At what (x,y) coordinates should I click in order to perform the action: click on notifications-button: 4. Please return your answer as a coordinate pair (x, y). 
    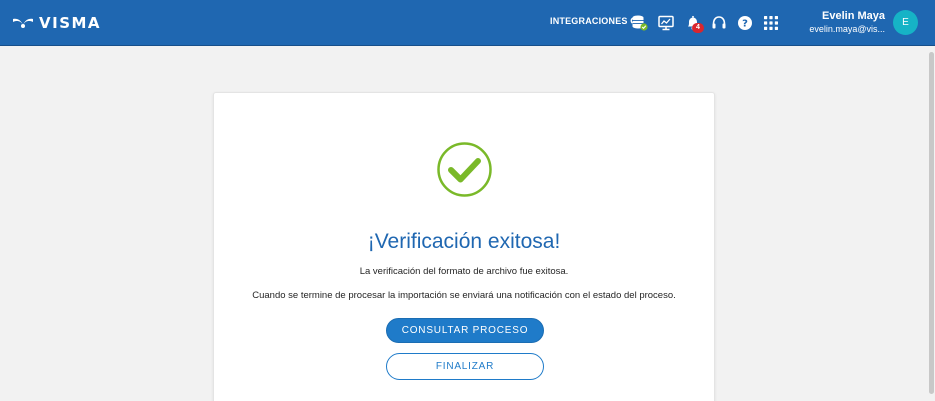
    Looking at the image, I should click on (694, 23).